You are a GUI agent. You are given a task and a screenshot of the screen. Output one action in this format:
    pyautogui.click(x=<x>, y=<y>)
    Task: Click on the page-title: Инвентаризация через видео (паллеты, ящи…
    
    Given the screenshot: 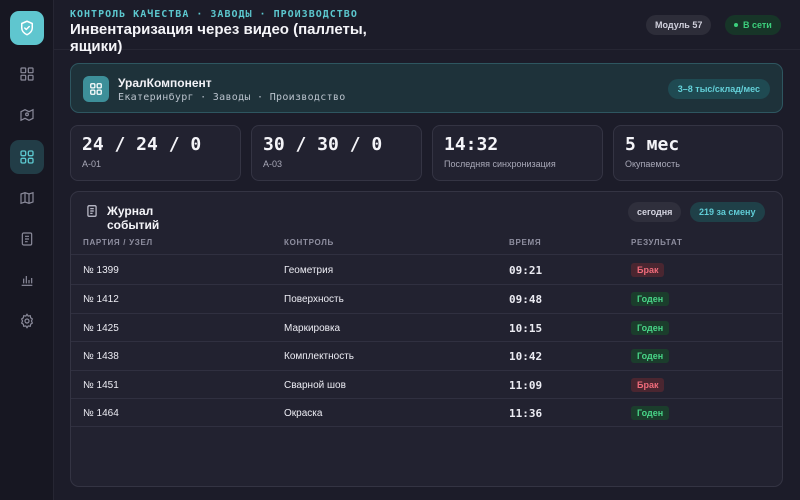 What is the action you would take?
    pyautogui.click(x=218, y=38)
    